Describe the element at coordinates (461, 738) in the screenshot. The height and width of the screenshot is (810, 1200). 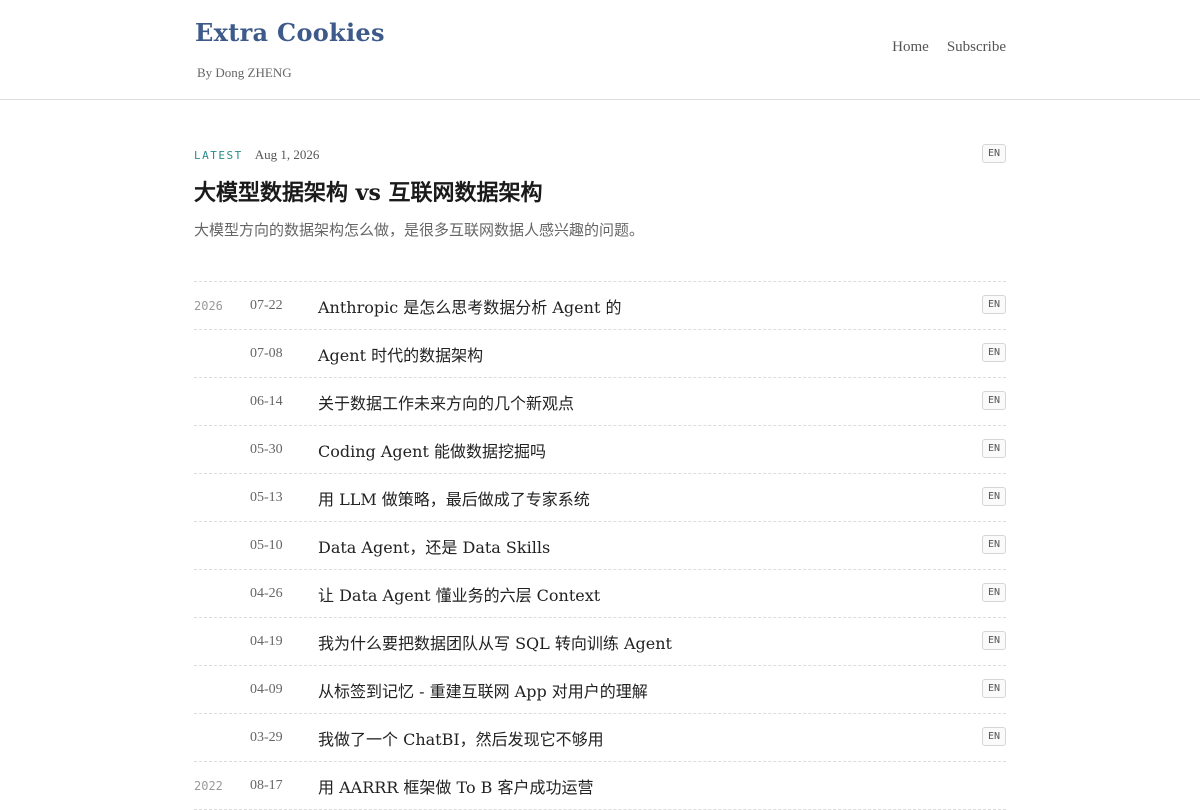
I see `post-title-link: 我做了一个 ChatBI，然后发现它不够用` at that location.